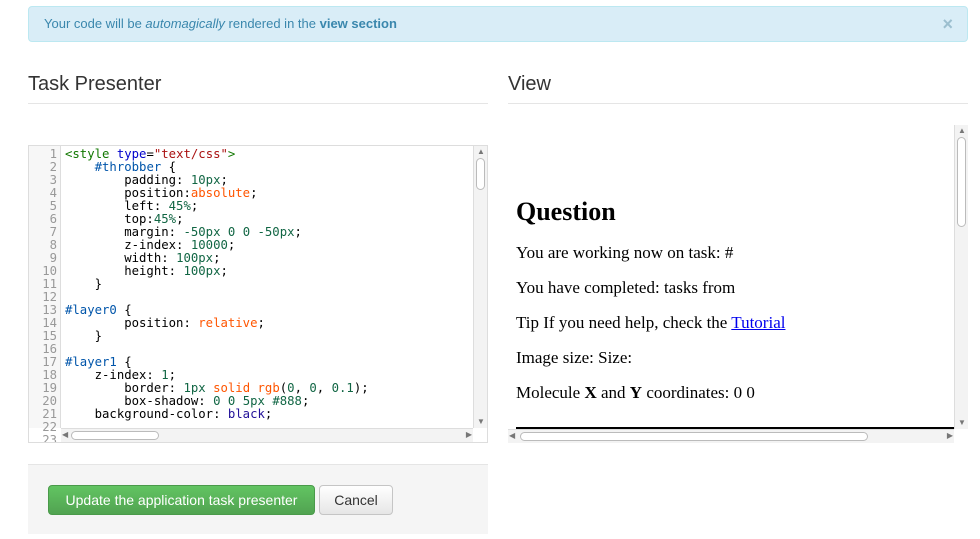 Image resolution: width=980 pixels, height=539 pixels. What do you see at coordinates (190, 154) in the screenshot?
I see `code-token: "text/css"` at bounding box center [190, 154].